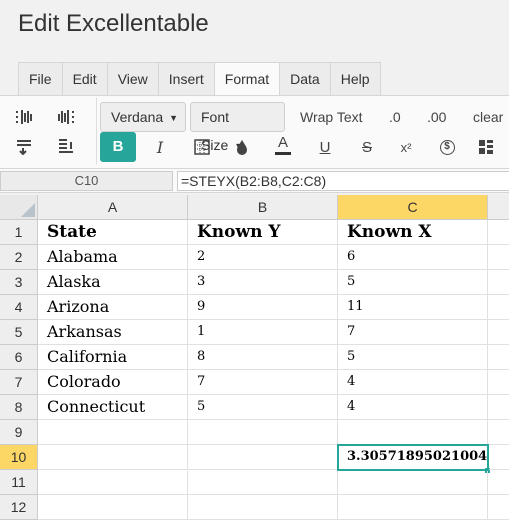  I want to click on cell-b7: 7, so click(263, 382).